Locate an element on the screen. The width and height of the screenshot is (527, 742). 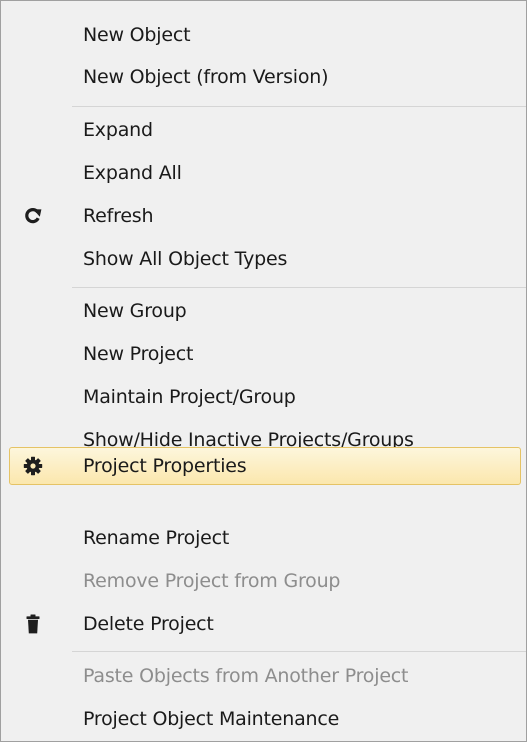
menu-item-paste-objects: Paste Objects from Another Project is located at coordinates (263, 676).